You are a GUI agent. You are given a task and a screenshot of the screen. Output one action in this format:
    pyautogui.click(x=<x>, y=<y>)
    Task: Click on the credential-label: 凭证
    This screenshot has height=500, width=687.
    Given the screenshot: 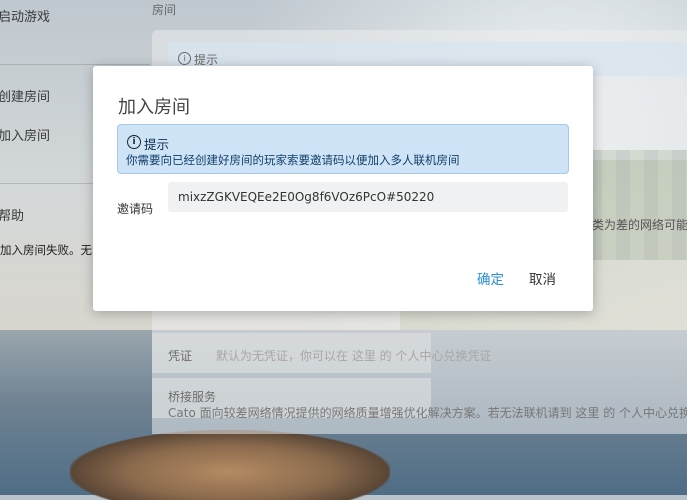 What is the action you would take?
    pyautogui.click(x=180, y=356)
    